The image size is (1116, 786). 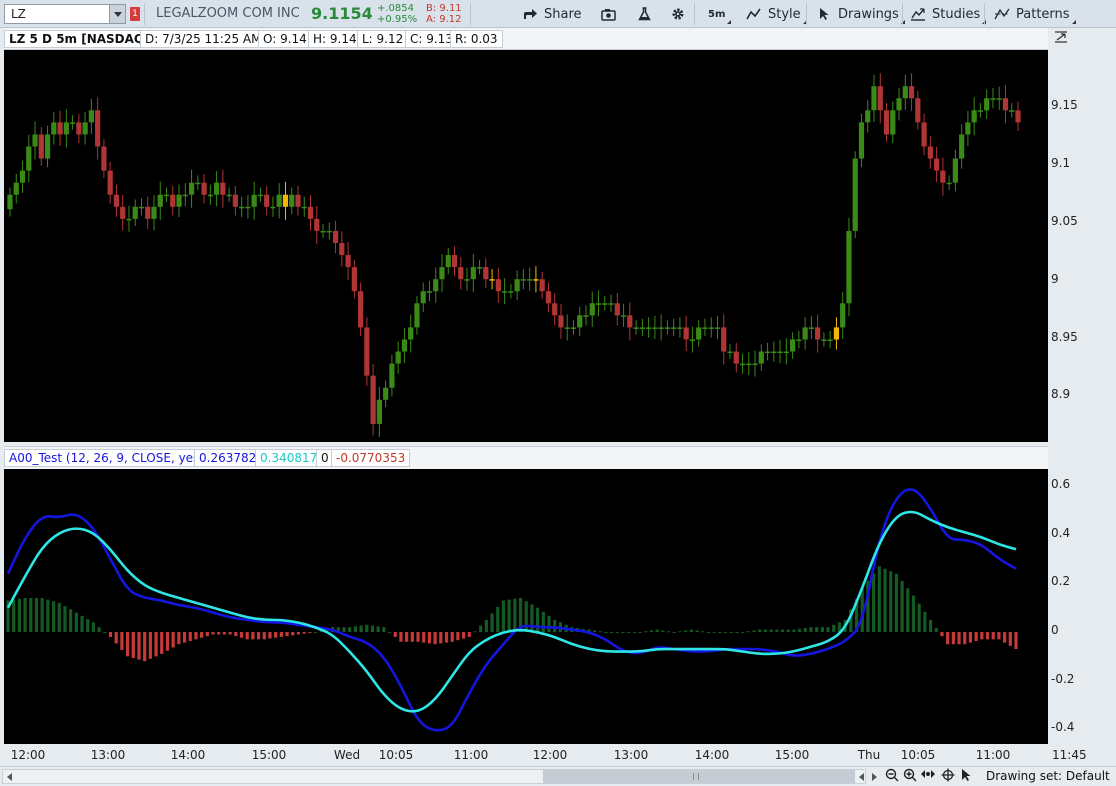 What do you see at coordinates (347, 755) in the screenshot?
I see `time-tick: Wed` at bounding box center [347, 755].